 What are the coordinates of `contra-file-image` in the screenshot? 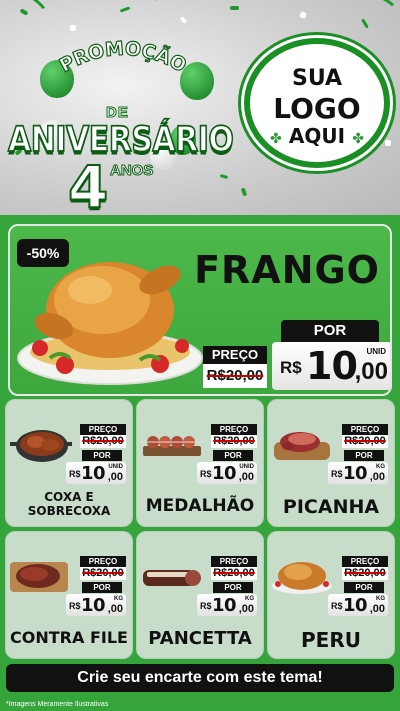 It's located at (39, 577).